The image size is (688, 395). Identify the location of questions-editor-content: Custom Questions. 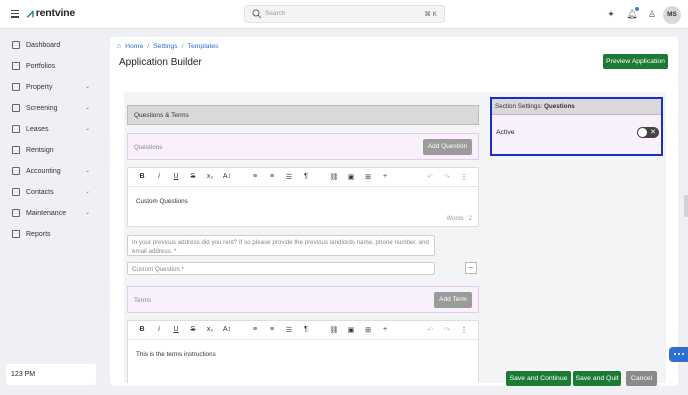
(162, 201).